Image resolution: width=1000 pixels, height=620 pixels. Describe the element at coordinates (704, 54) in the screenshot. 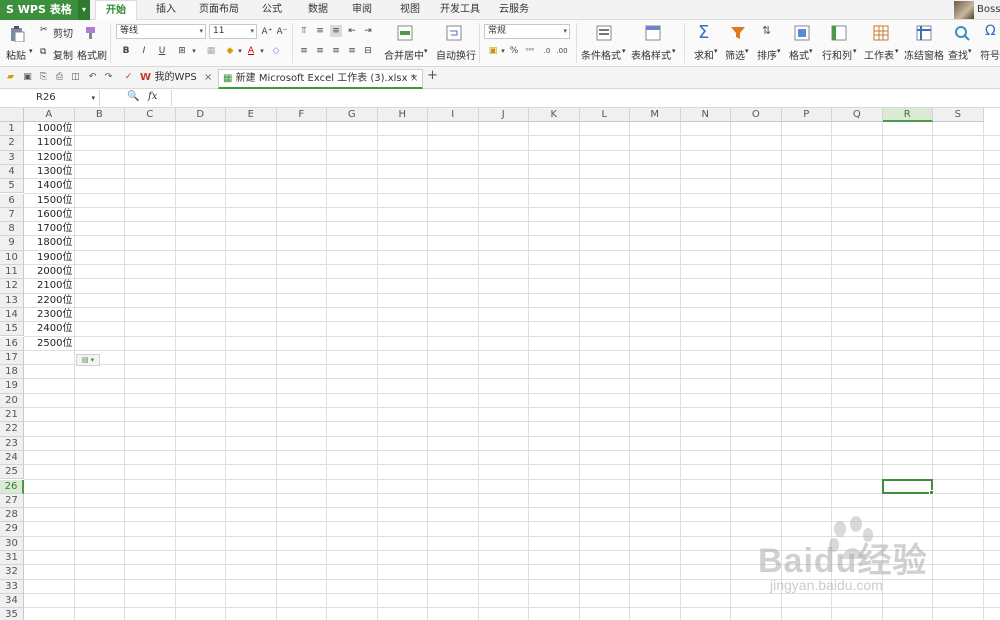

I see `sum-button: 求和` at that location.